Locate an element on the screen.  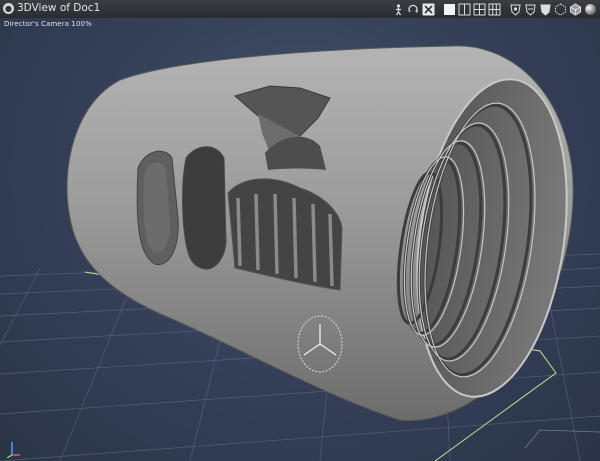
display-mode-4-icon is located at coordinates (494, 9).